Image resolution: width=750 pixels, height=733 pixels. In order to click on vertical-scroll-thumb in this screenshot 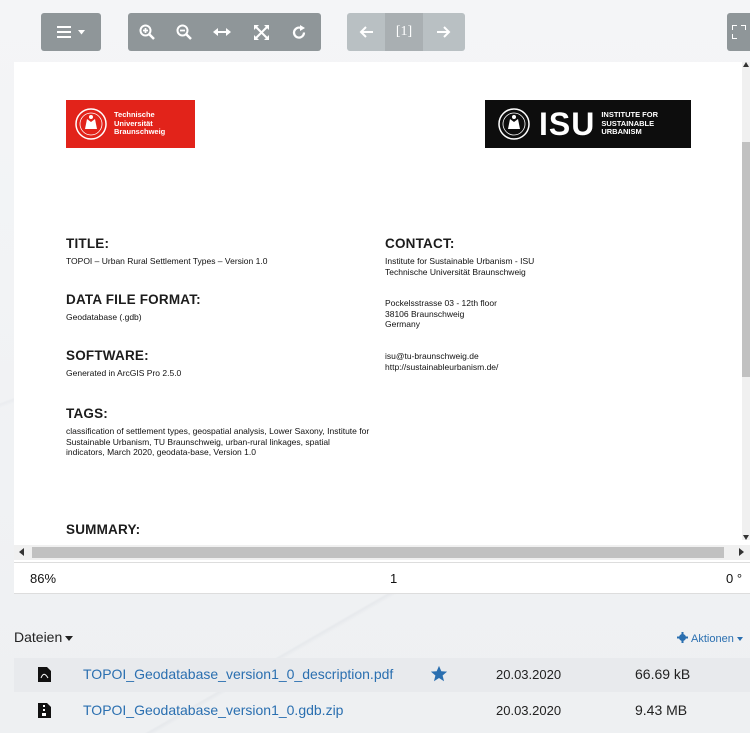, I will do `click(746, 259)`.